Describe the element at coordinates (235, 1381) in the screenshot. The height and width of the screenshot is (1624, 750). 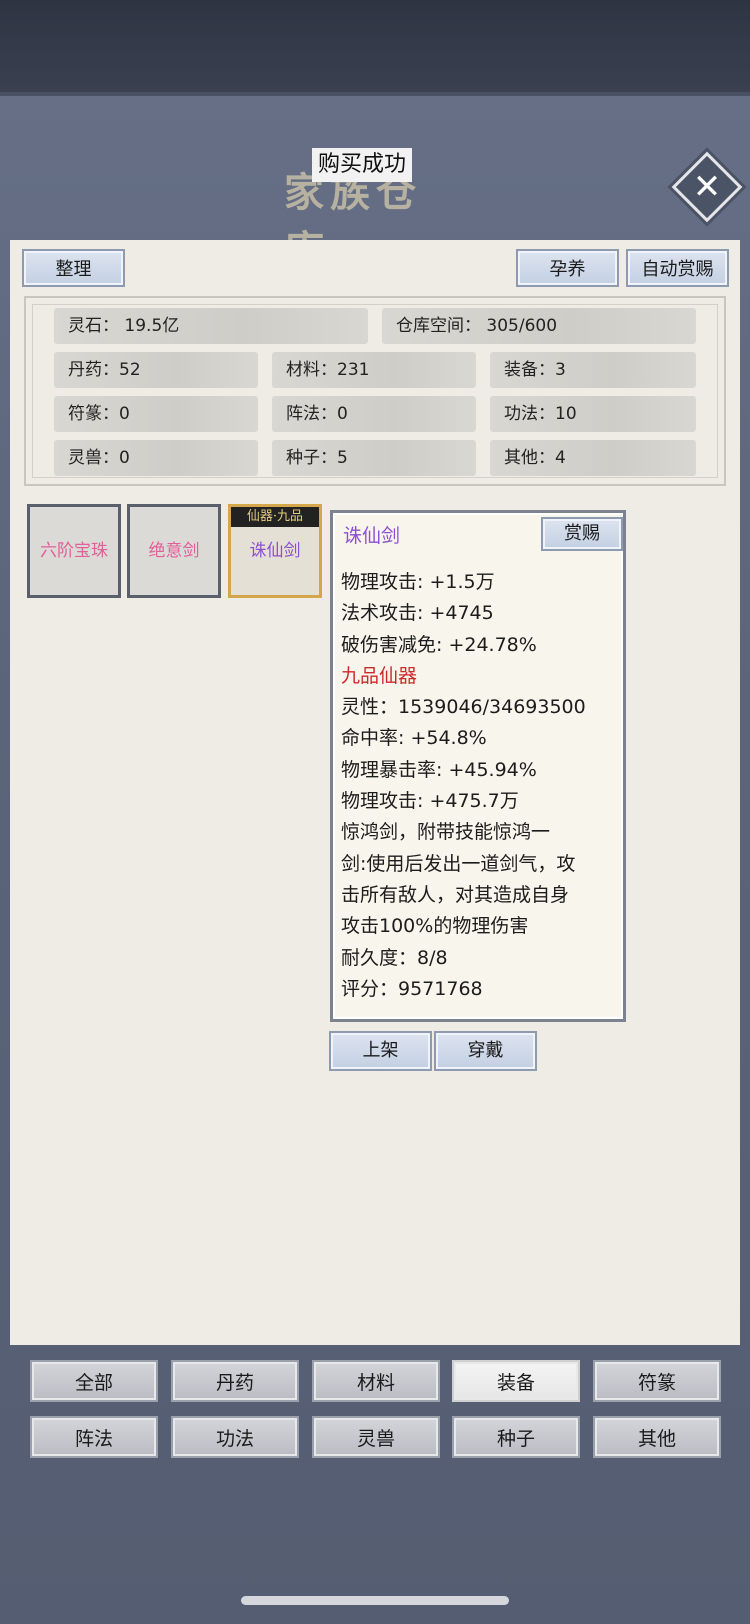
I see `tab-pills: 丹药` at that location.